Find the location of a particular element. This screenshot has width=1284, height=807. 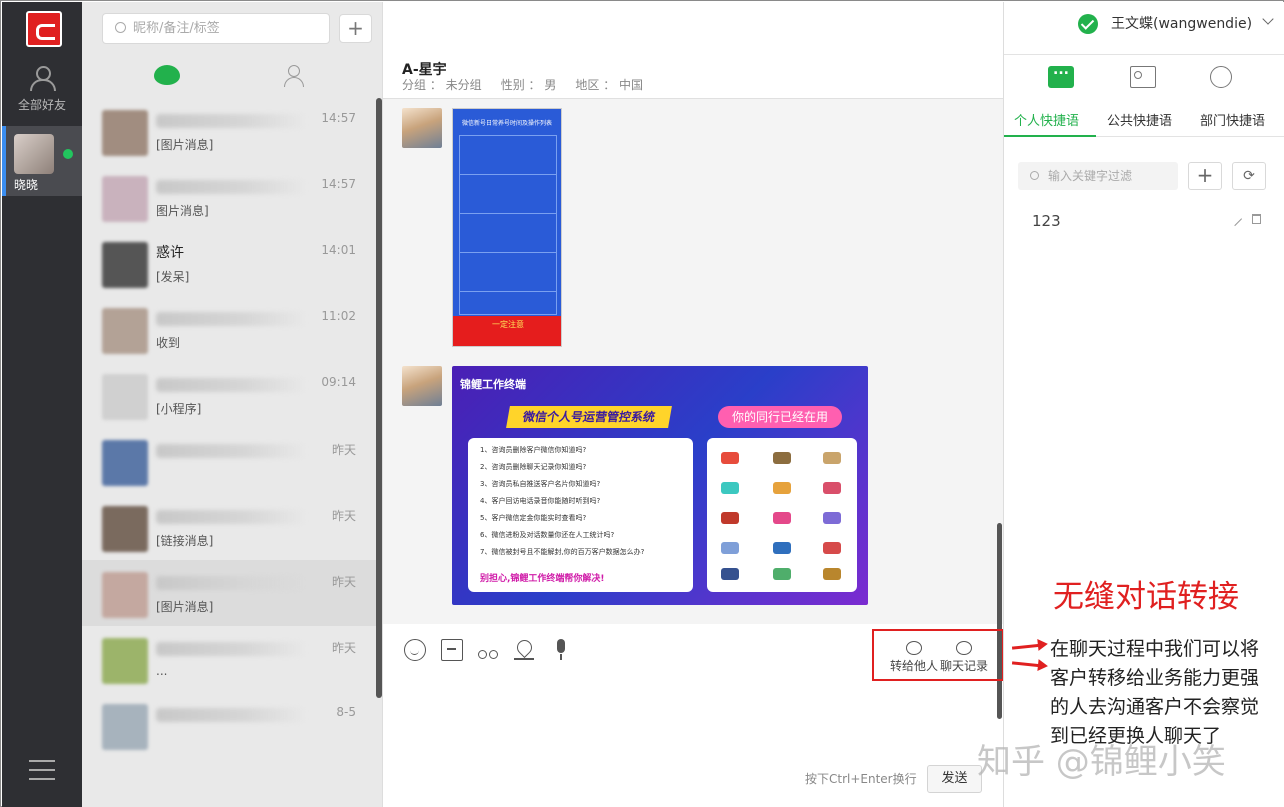

chevron-down-icon is located at coordinates (1268, 19).